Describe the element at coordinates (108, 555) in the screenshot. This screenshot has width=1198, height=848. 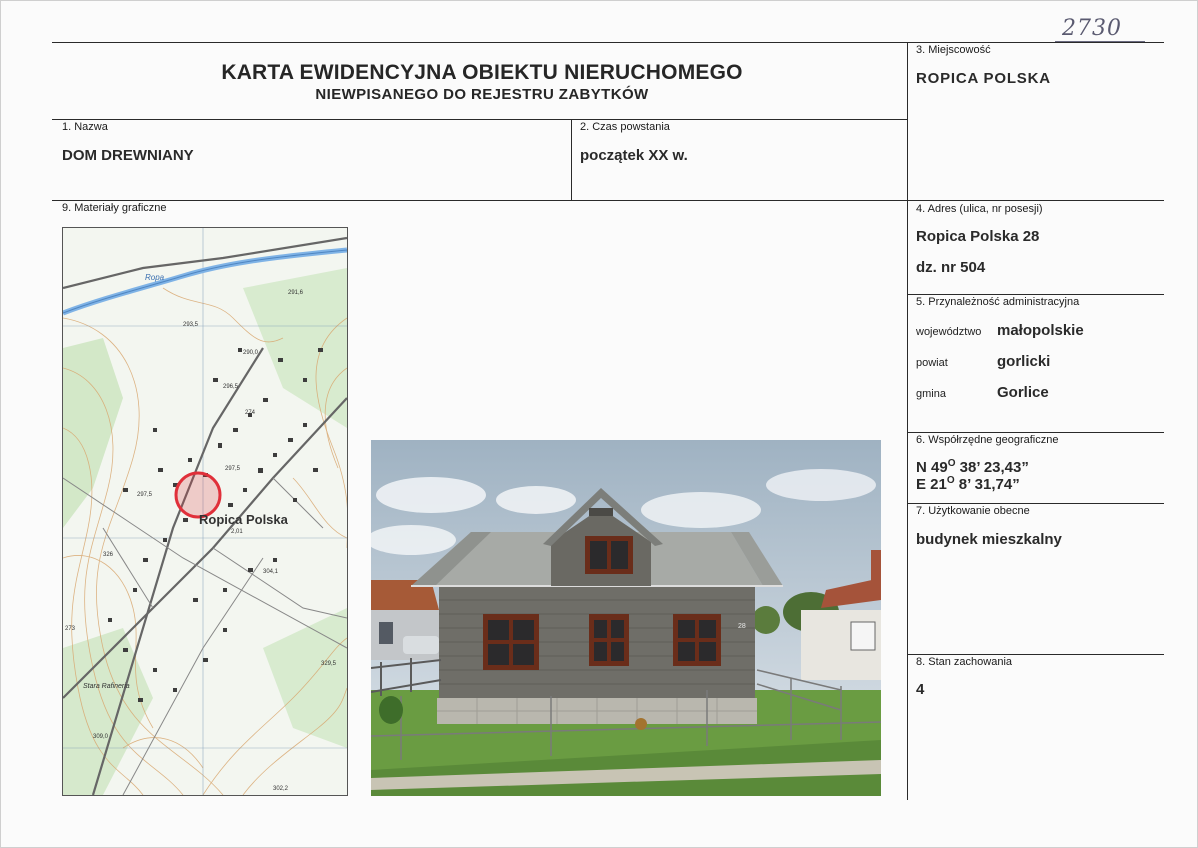
I see `map-elevation-14: 326` at that location.